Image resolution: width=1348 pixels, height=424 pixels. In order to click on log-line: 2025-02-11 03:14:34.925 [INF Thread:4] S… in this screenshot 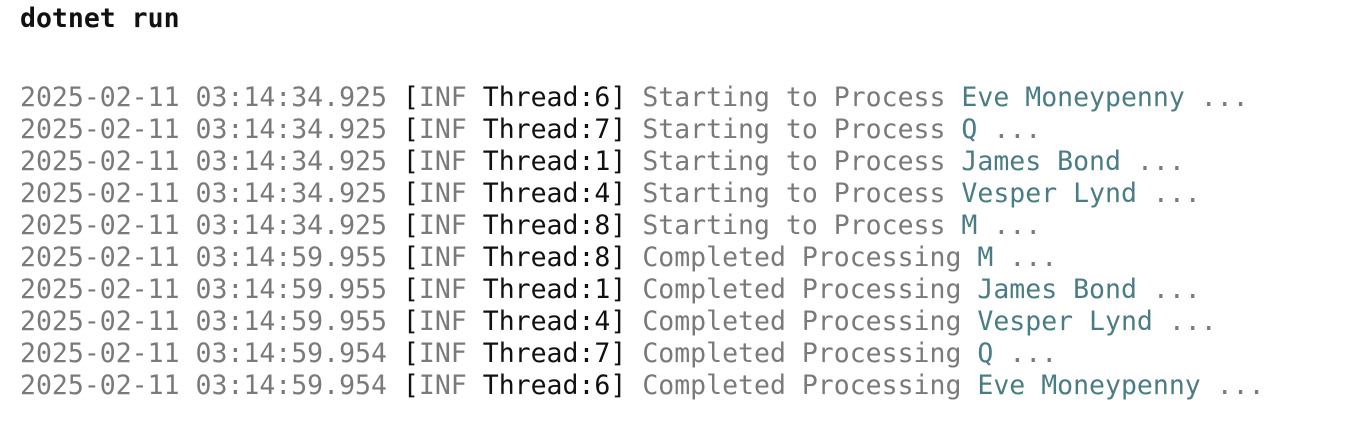, I will do `click(642, 194)`.